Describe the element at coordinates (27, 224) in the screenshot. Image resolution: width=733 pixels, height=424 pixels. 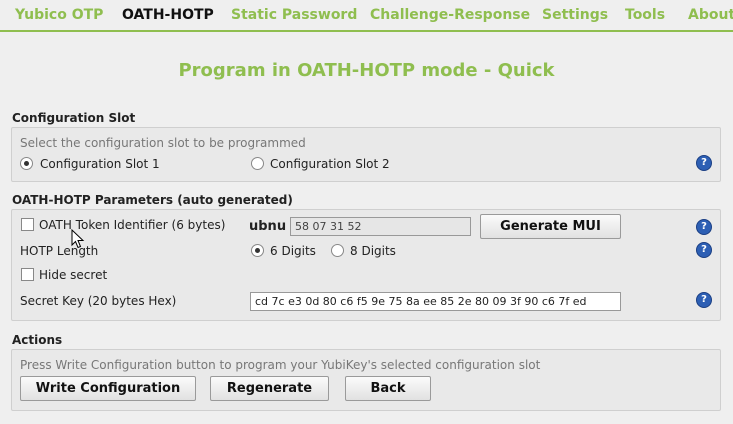
I see `token-id-checkbox` at that location.